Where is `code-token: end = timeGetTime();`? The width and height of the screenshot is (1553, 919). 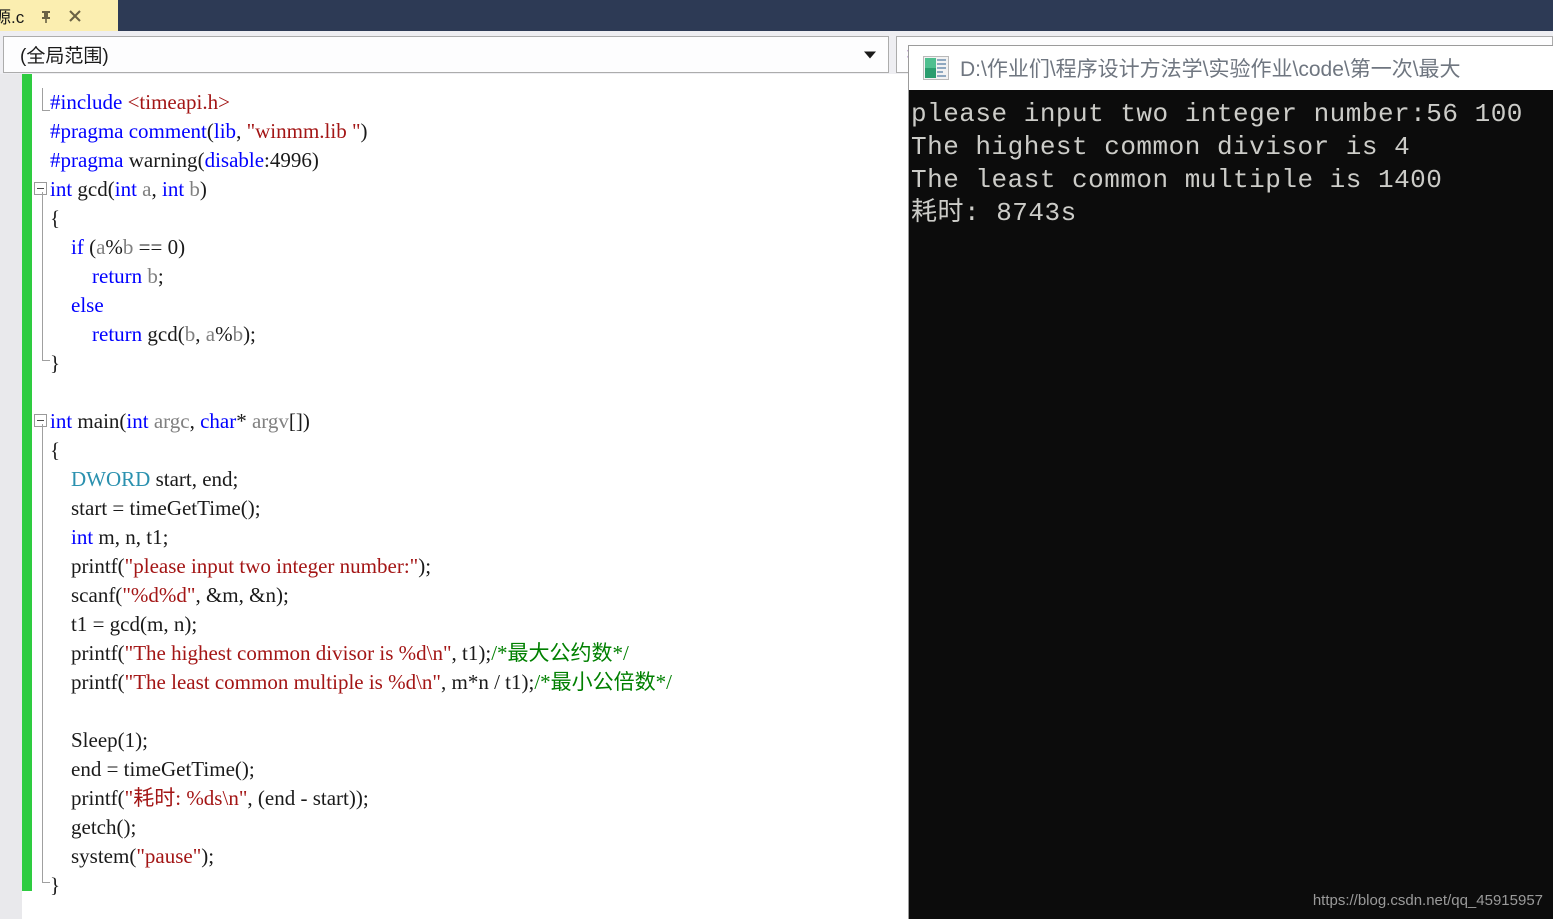
code-token: end = timeGetTime(); is located at coordinates (152, 769).